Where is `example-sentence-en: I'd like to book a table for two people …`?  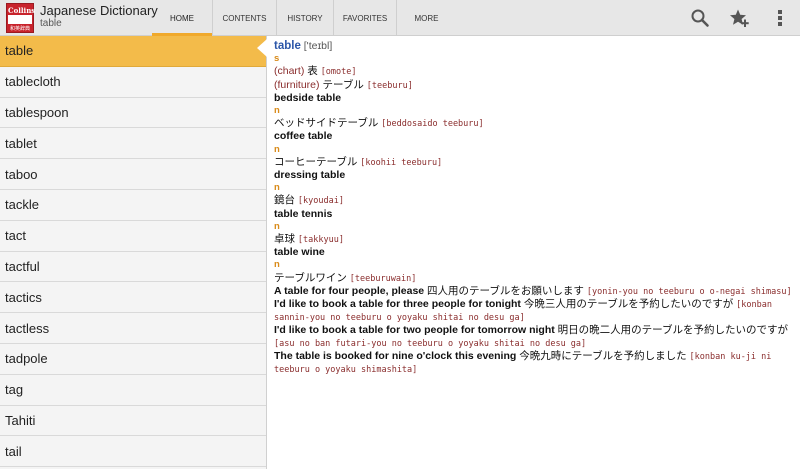
example-sentence-en: I'd like to book a table for two people … is located at coordinates (414, 330).